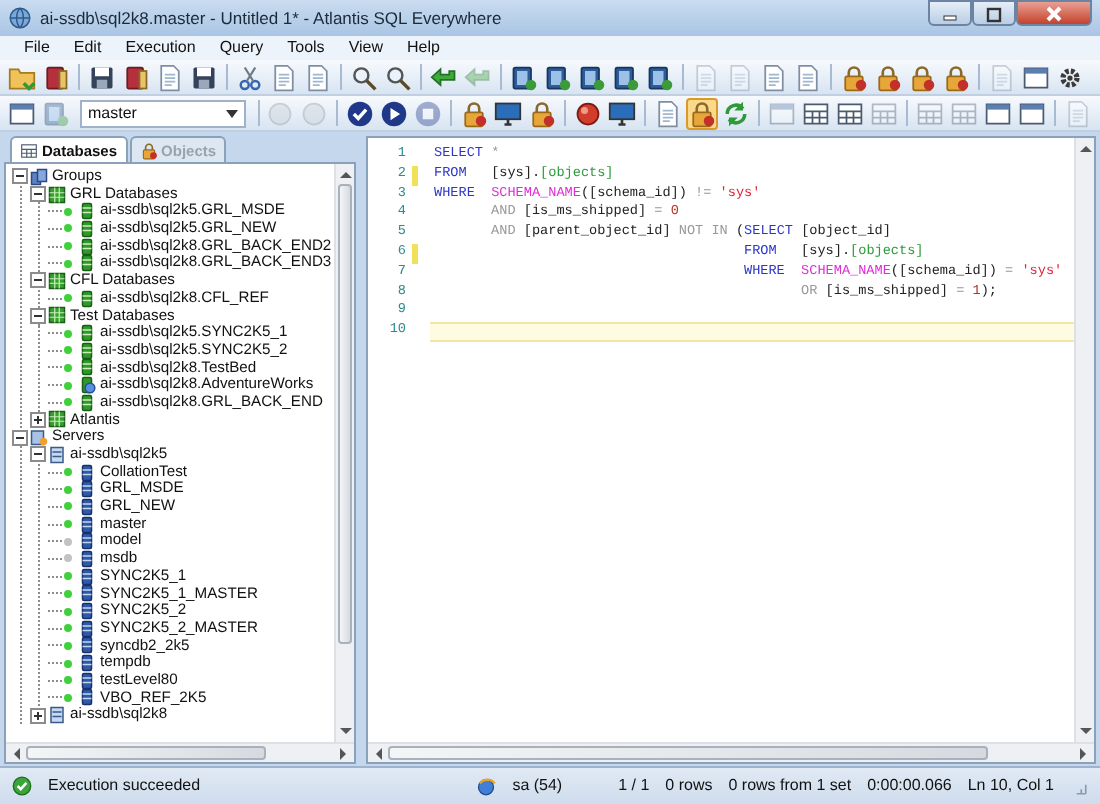 The width and height of the screenshot is (1100, 804). Describe the element at coordinates (37, 48) in the screenshot. I see `menu-item: File` at that location.